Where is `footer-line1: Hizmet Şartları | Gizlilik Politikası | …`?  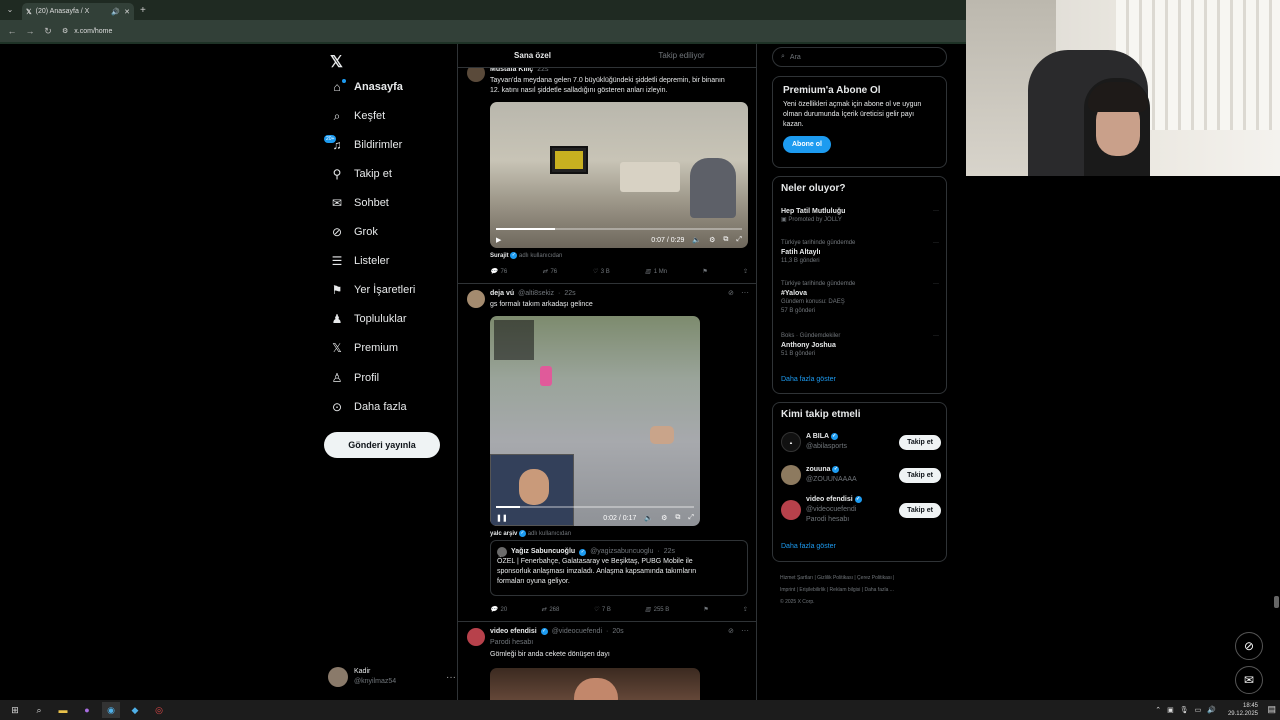
footer-line1: Hizmet Şartları | Gizlilik Politikası | … is located at coordinates (862, 578).